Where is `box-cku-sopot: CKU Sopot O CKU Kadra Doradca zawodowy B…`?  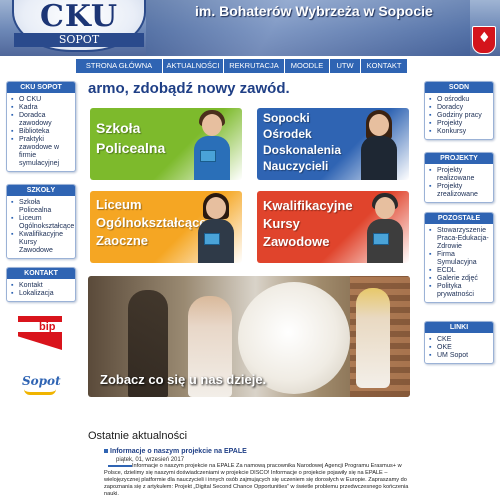
box-cku-sopot: CKU Sopot O CKU Kadra Doradca zawodowy B… is located at coordinates (41, 126).